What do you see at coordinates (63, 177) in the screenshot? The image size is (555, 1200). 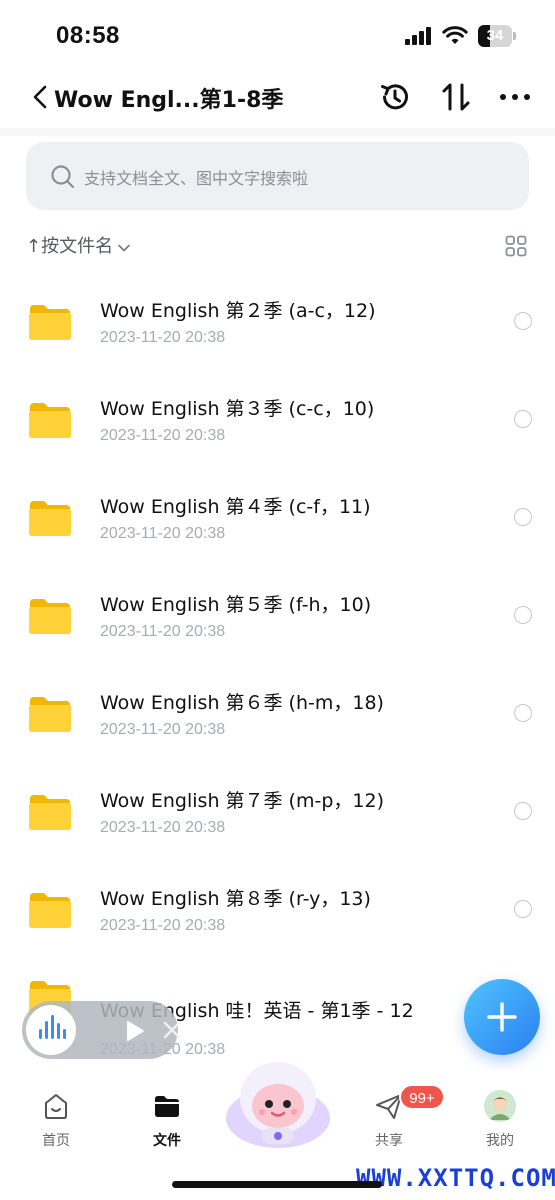 I see `search-icon` at bounding box center [63, 177].